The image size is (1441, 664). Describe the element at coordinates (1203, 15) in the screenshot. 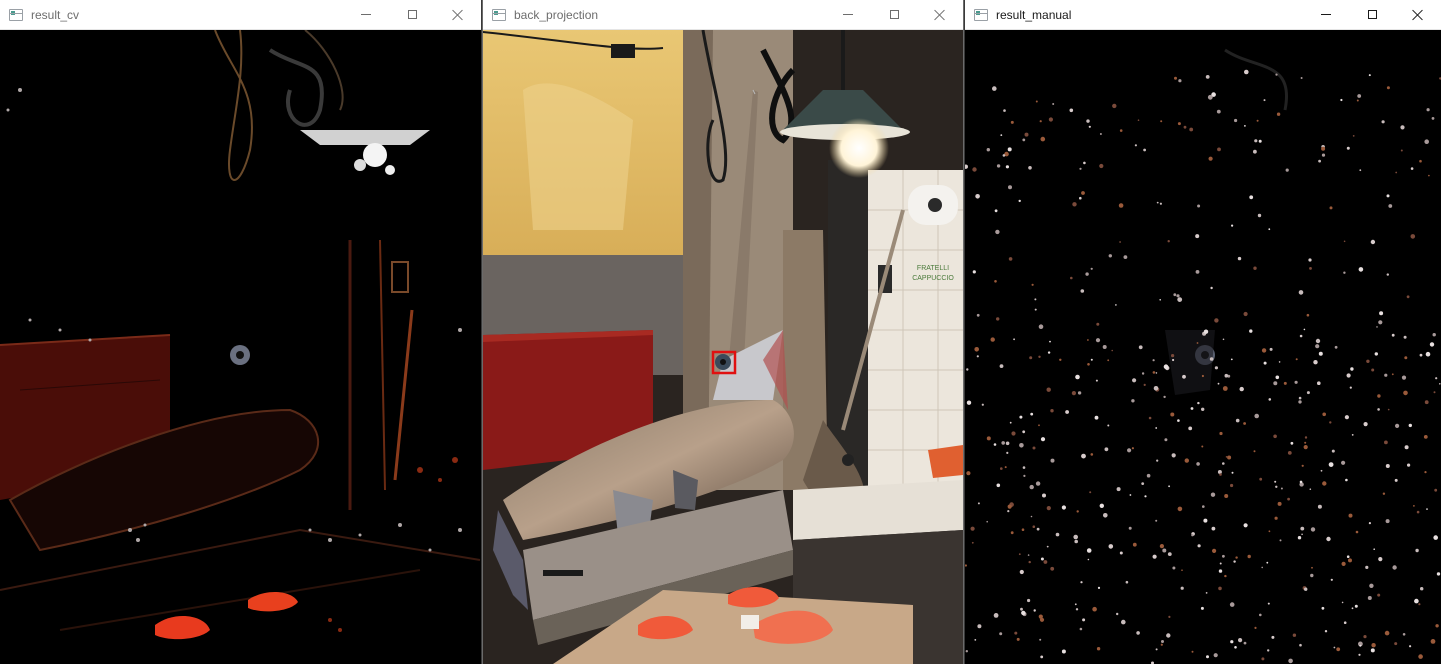

I see `titlebar: result_manual` at that location.